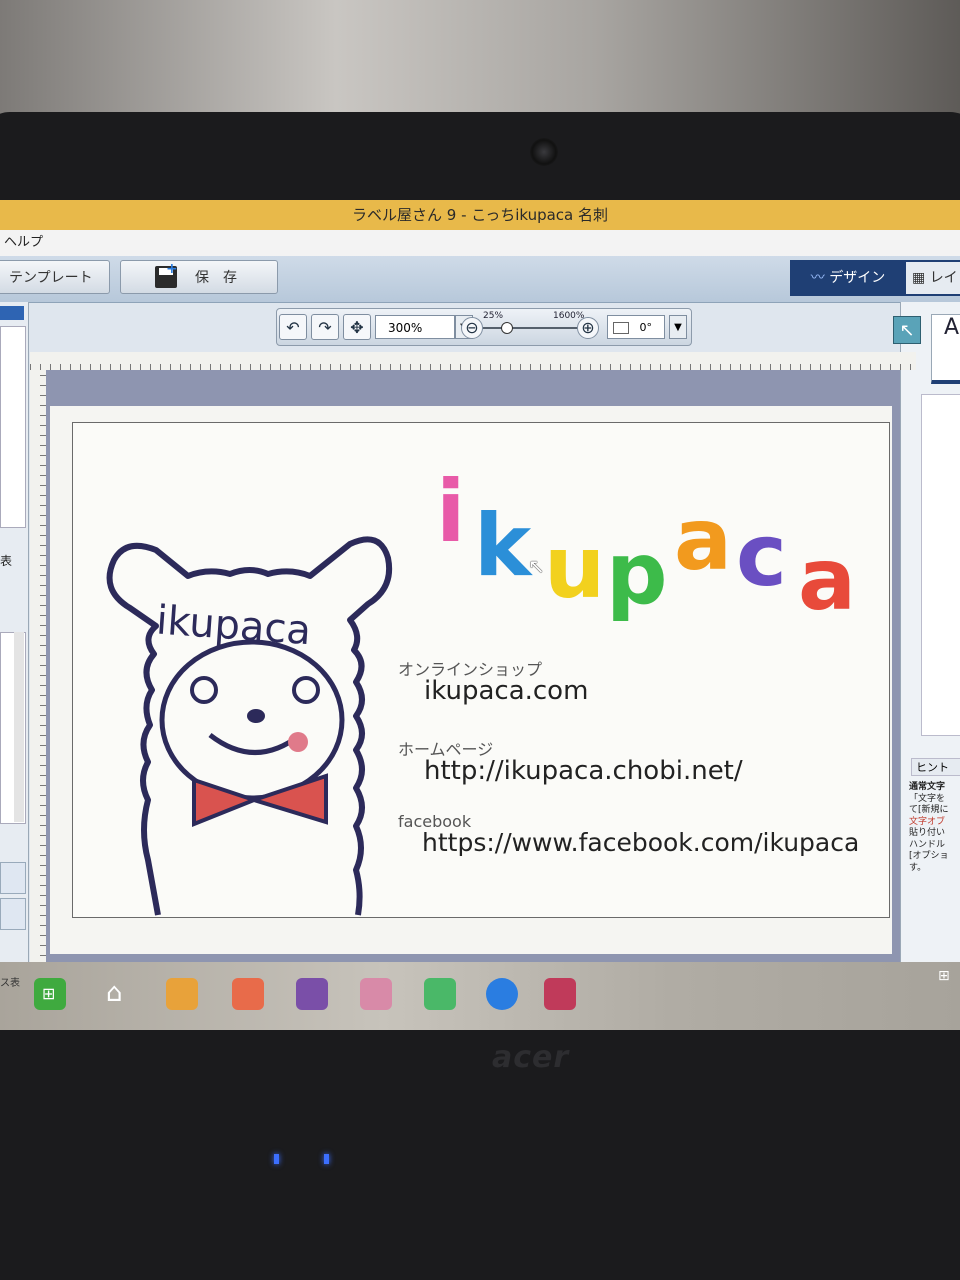 The height and width of the screenshot is (1280, 960). I want to click on laptop-brand-logo: acer, so click(531, 1057).